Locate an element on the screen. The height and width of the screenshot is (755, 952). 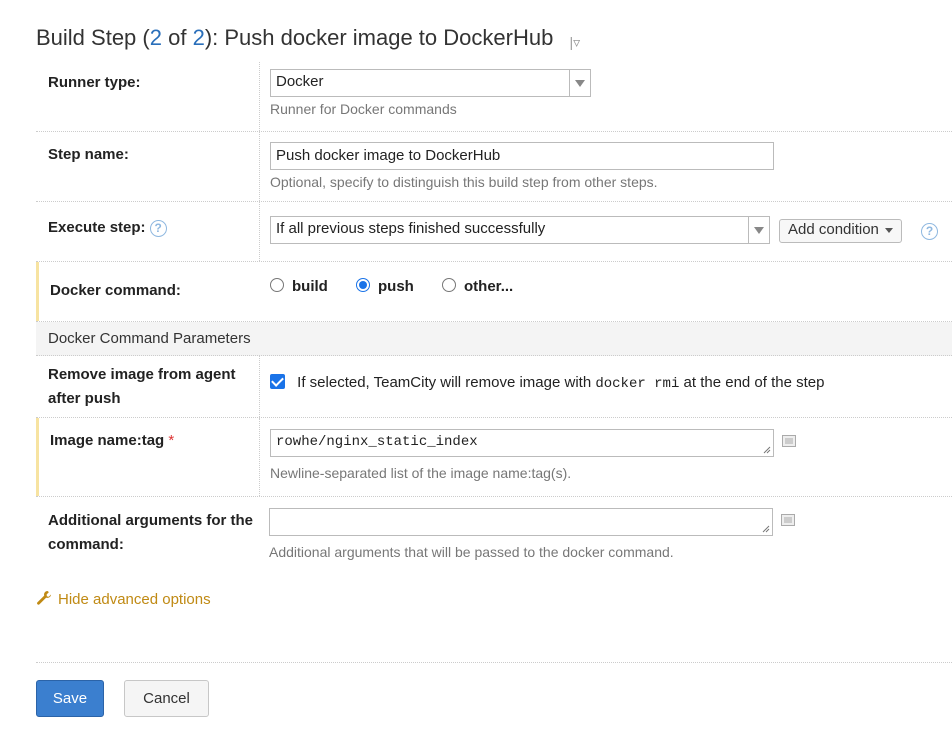
radio-build is located at coordinates (277, 285).